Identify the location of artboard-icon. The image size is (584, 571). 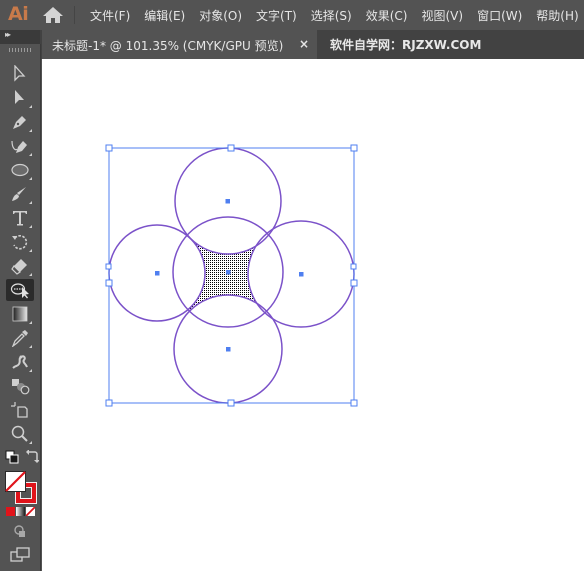
(19, 410).